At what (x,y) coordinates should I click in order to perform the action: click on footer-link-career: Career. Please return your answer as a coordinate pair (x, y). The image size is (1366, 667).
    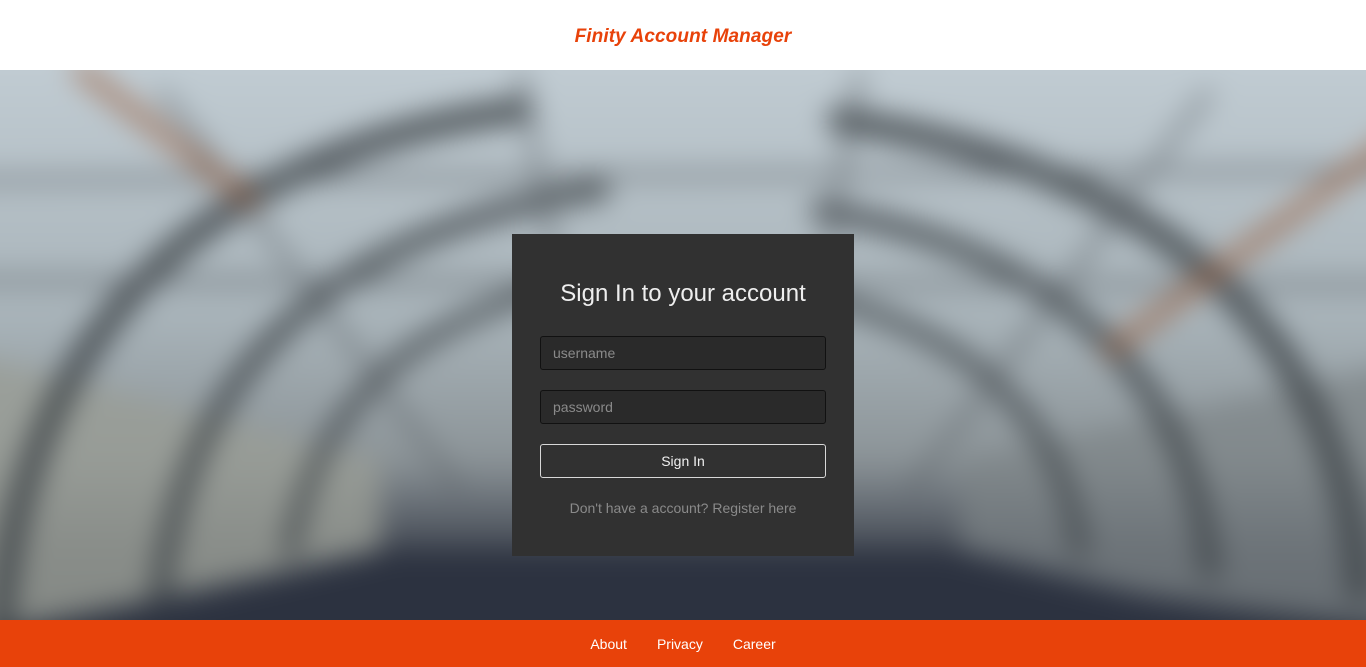
    Looking at the image, I should click on (754, 644).